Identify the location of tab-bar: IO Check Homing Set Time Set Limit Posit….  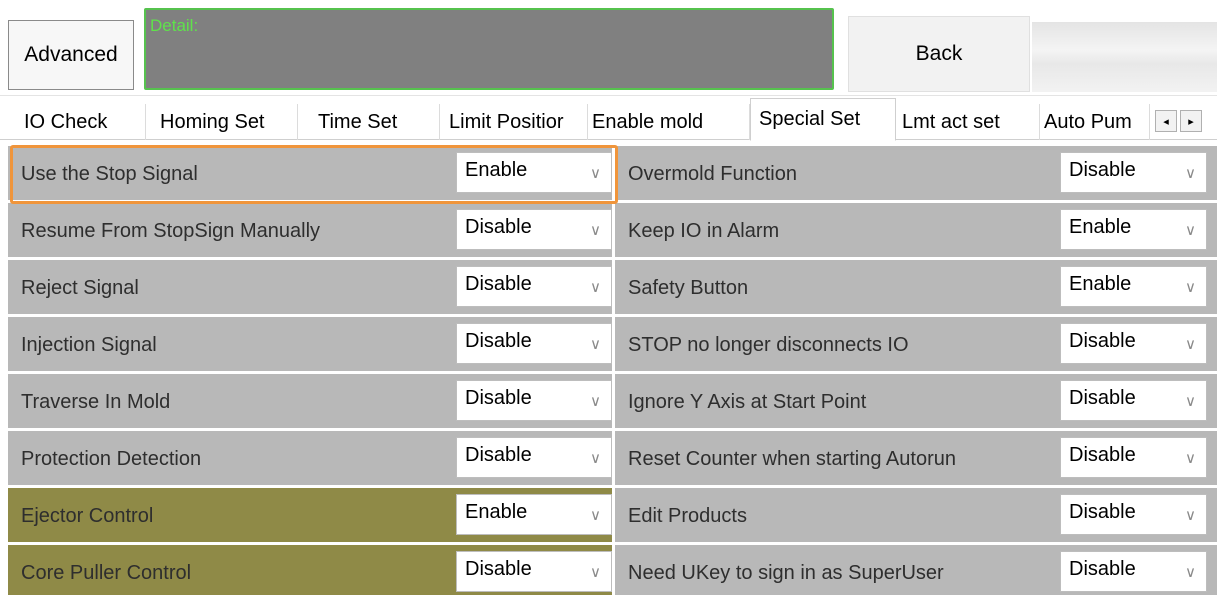
(608, 118).